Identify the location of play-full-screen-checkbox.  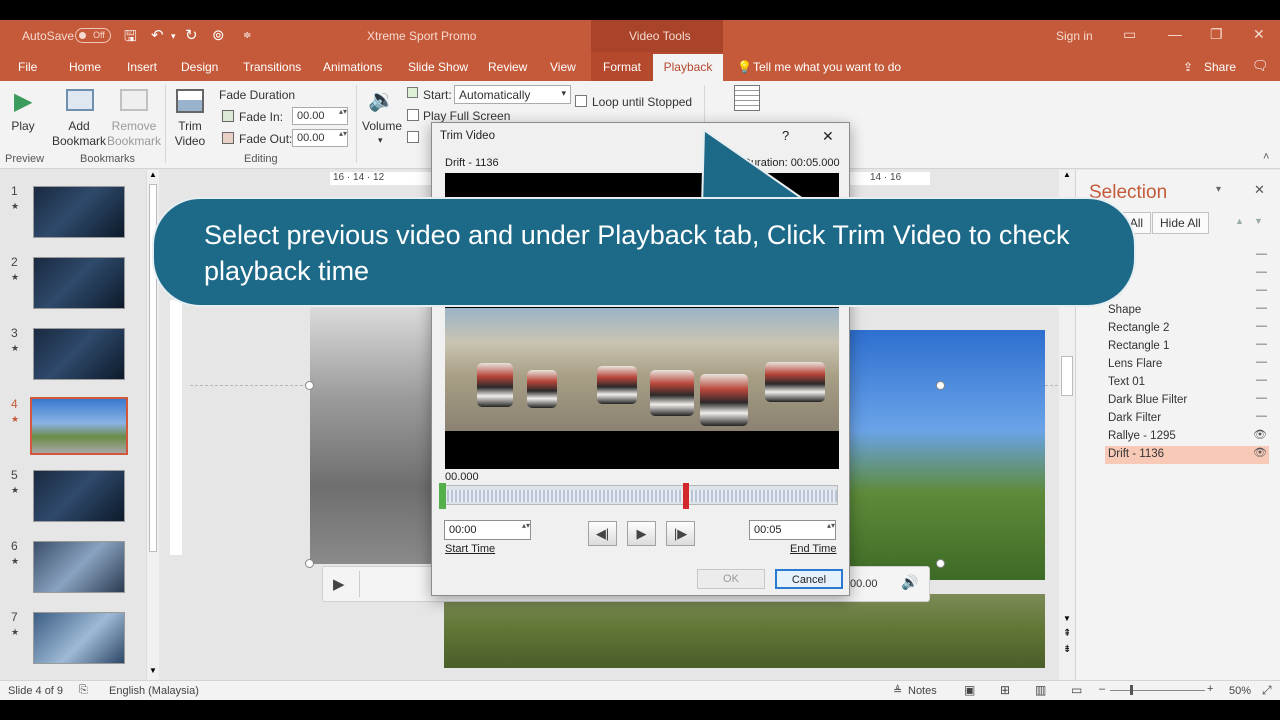
(413, 115).